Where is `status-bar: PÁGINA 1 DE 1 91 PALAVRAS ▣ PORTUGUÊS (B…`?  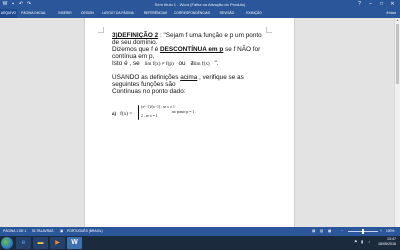 status-bar: PÁGINA 1 DE 1 91 PALAVRAS ▣ PORTUGUÊS (B… is located at coordinates (200, 231).